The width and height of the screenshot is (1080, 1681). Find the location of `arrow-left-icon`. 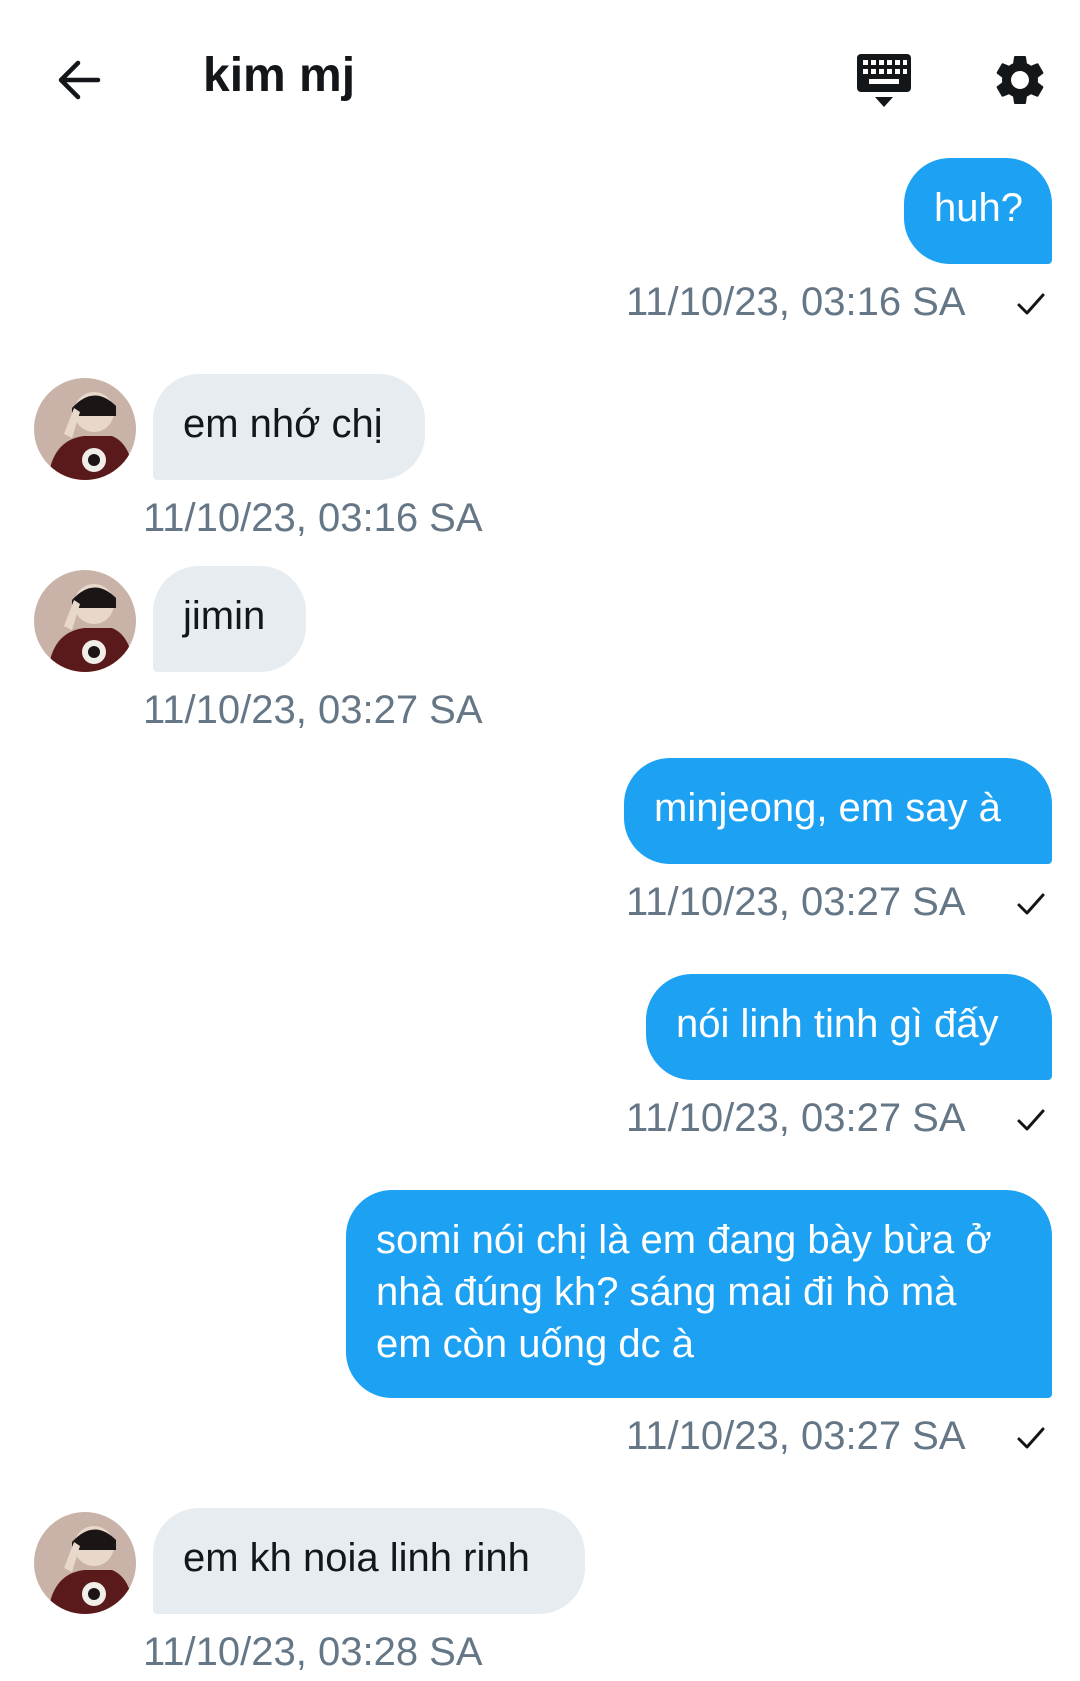

arrow-left-icon is located at coordinates (79, 80).